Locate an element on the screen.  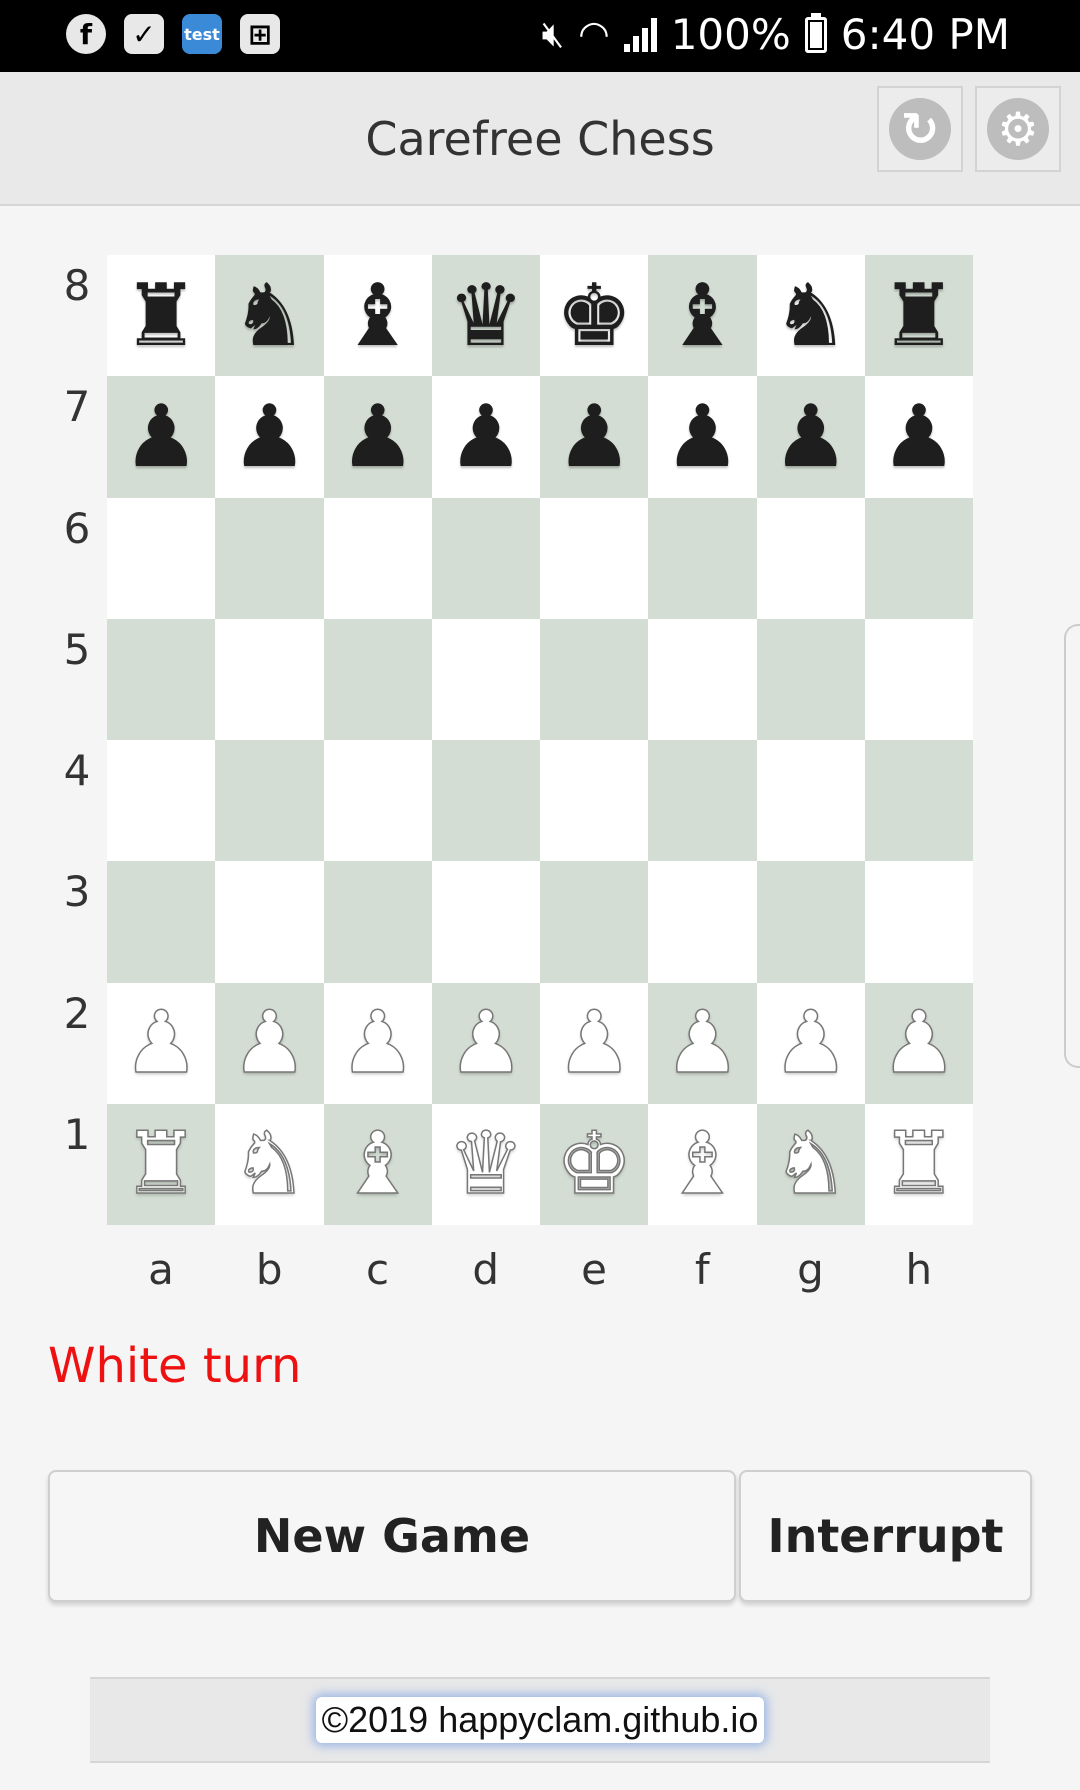
square-d2: ♟ is located at coordinates (485, 1043).